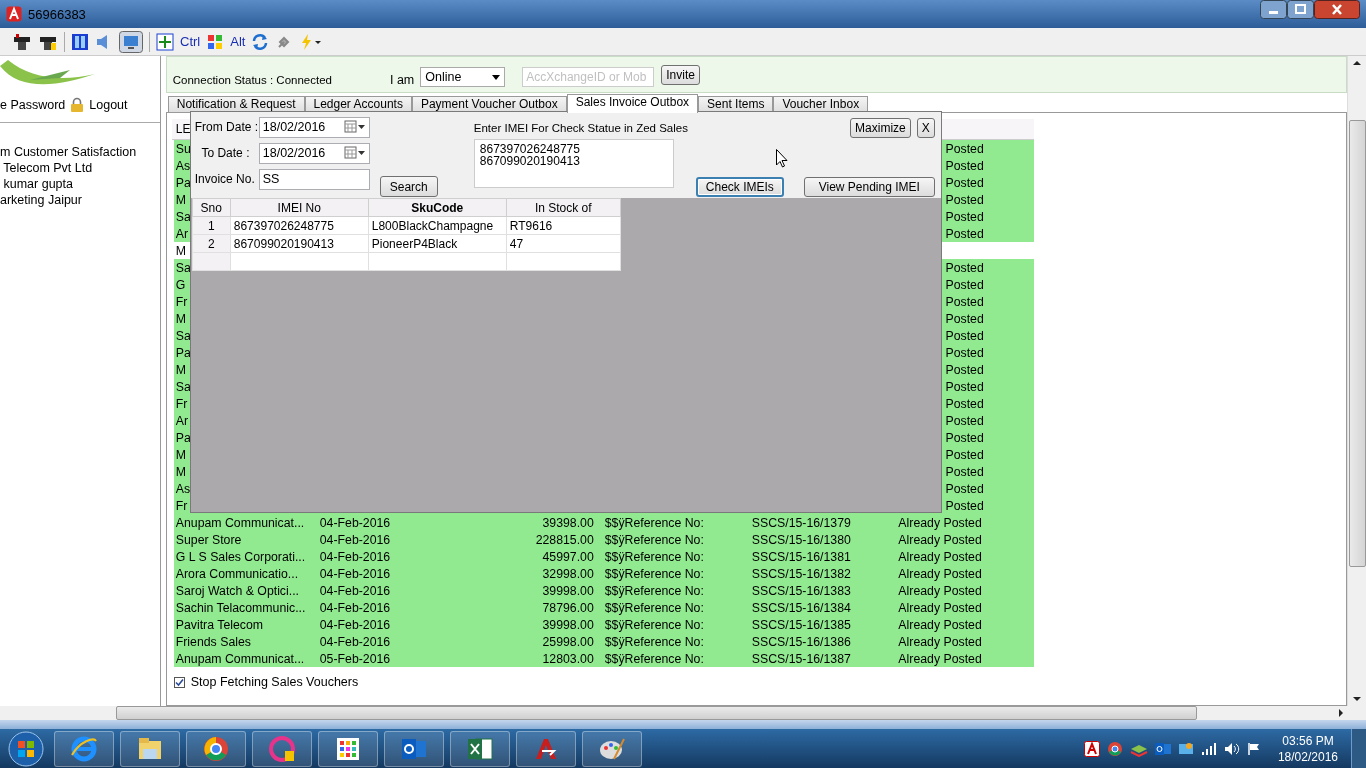 This screenshot has width=1366, height=768. Describe the element at coordinates (314, 153) in the screenshot. I see `to-date-field: 18/02/2016` at that location.